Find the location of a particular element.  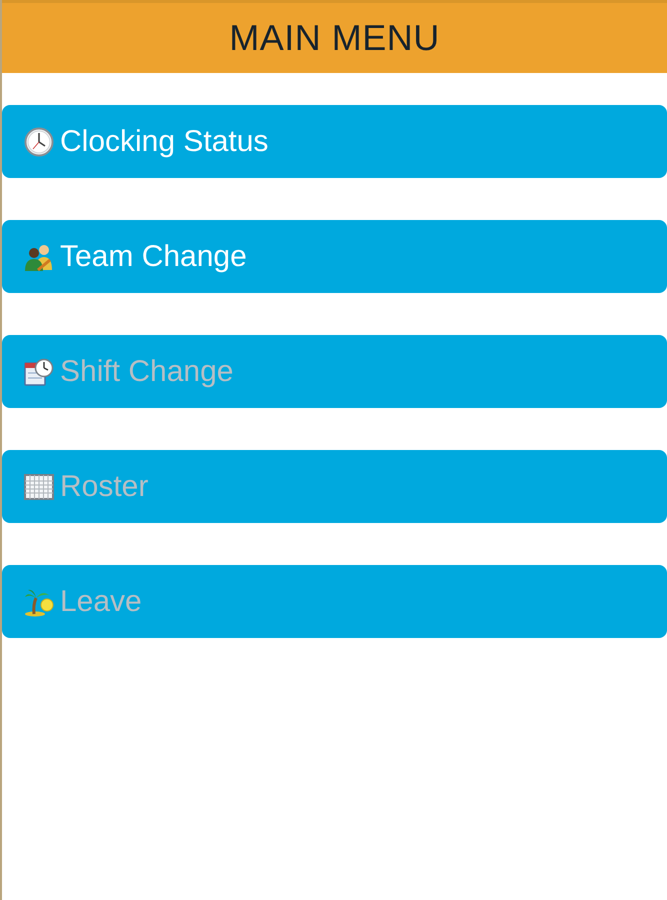

menu-button: Team Change is located at coordinates (334, 256).